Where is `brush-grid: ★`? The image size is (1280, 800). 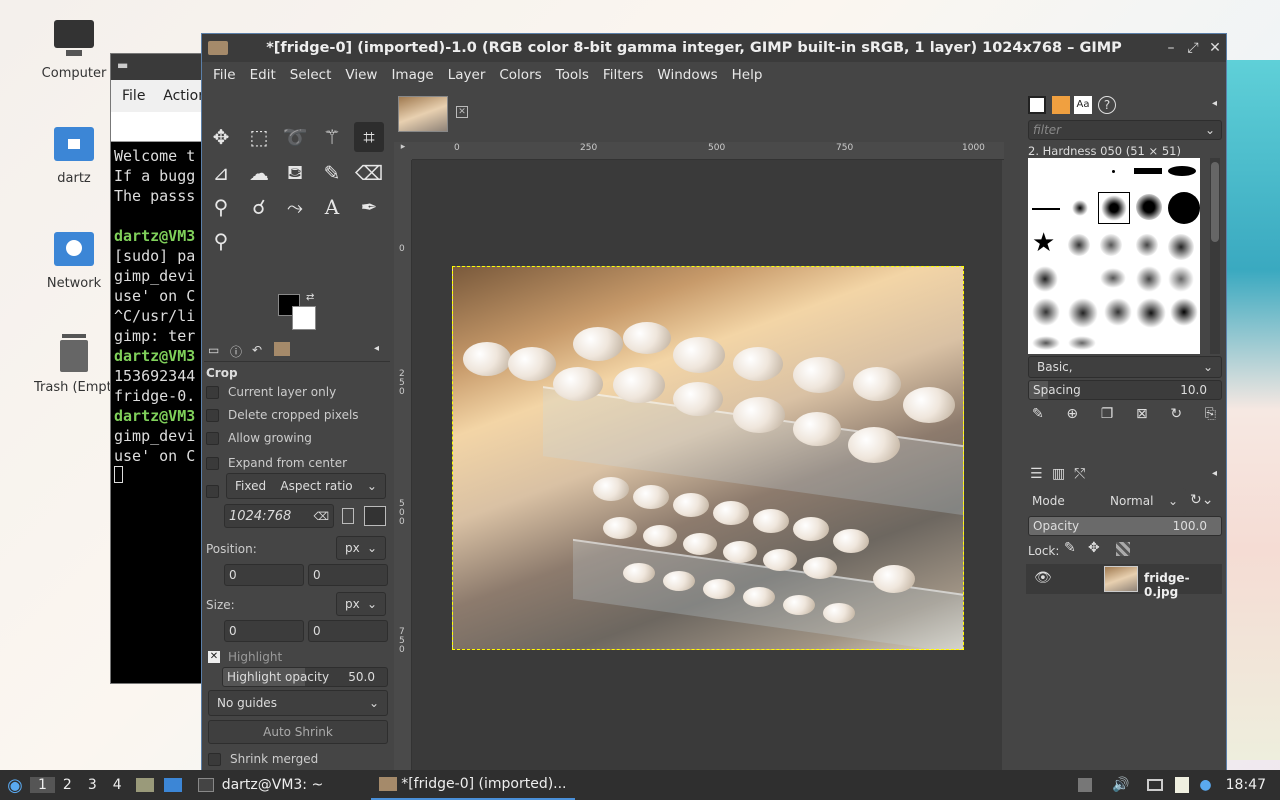 brush-grid: ★ is located at coordinates (1114, 256).